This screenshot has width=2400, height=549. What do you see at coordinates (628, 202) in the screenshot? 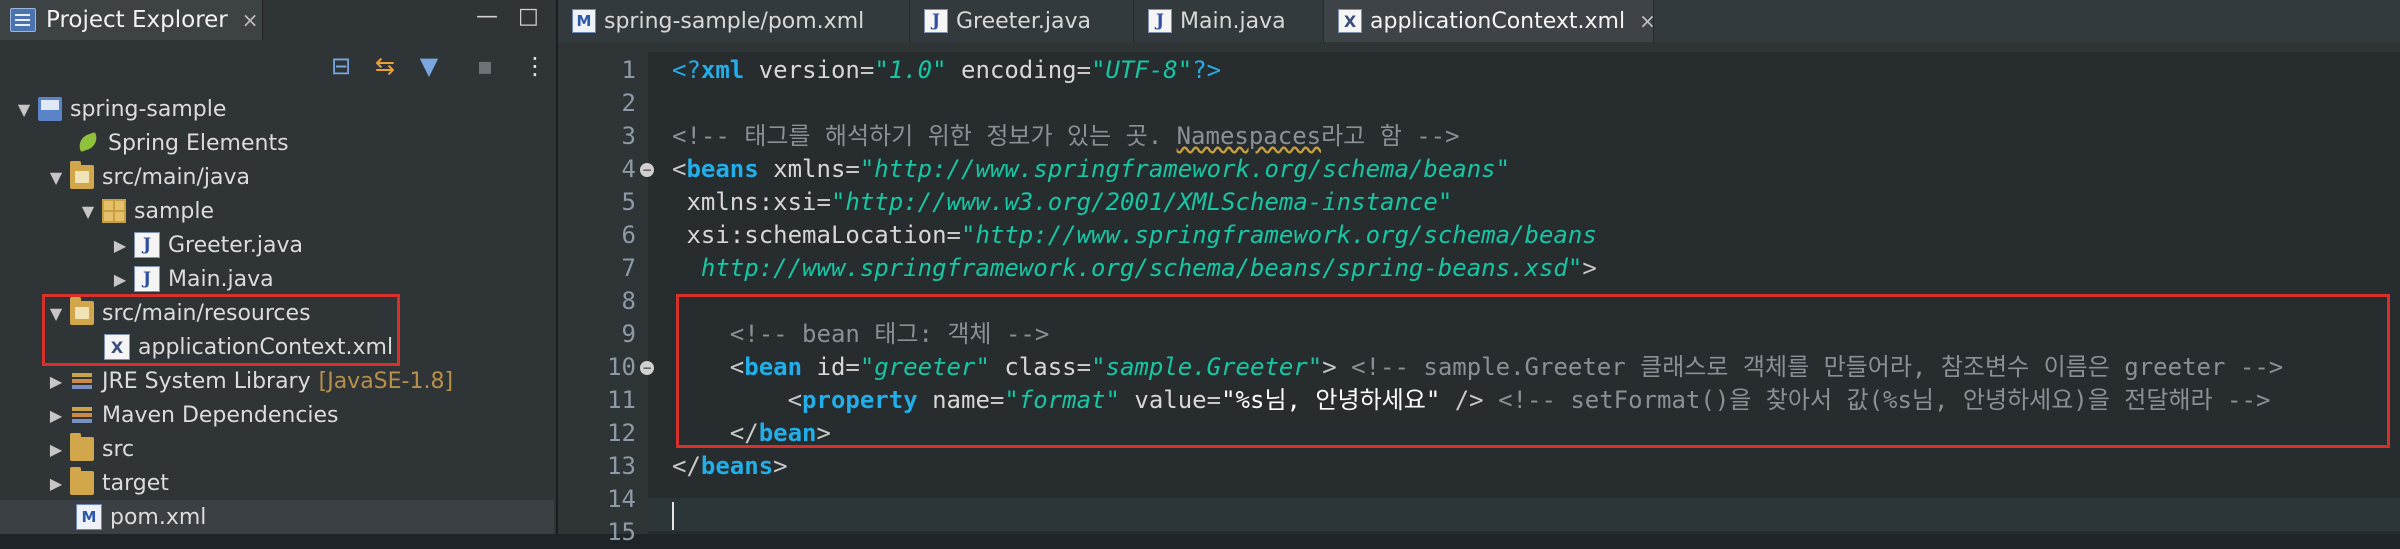
I see `line-number: 5` at bounding box center [628, 202].